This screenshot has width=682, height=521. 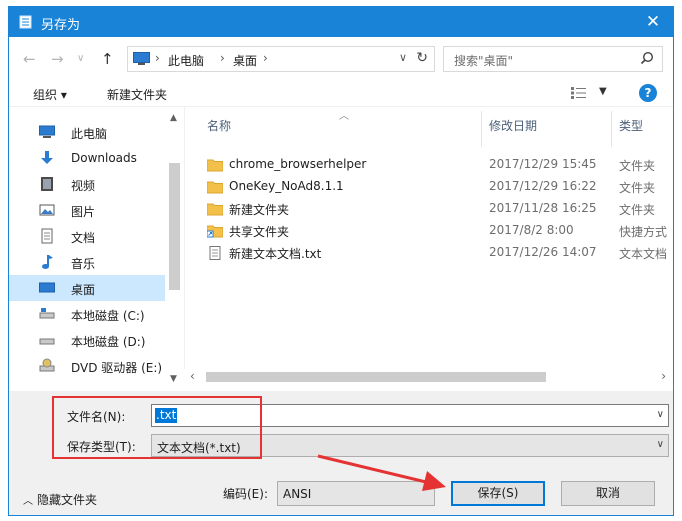 I want to click on scroll-right-icon: ›, so click(x=663, y=376).